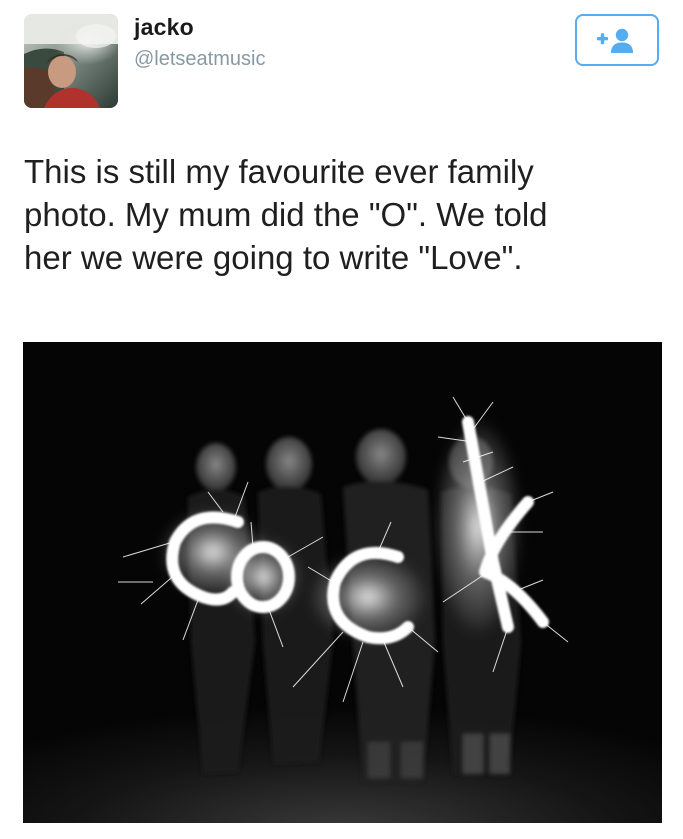  I want to click on tweet-text-line: her we were going to write "Love"., so click(273, 257).